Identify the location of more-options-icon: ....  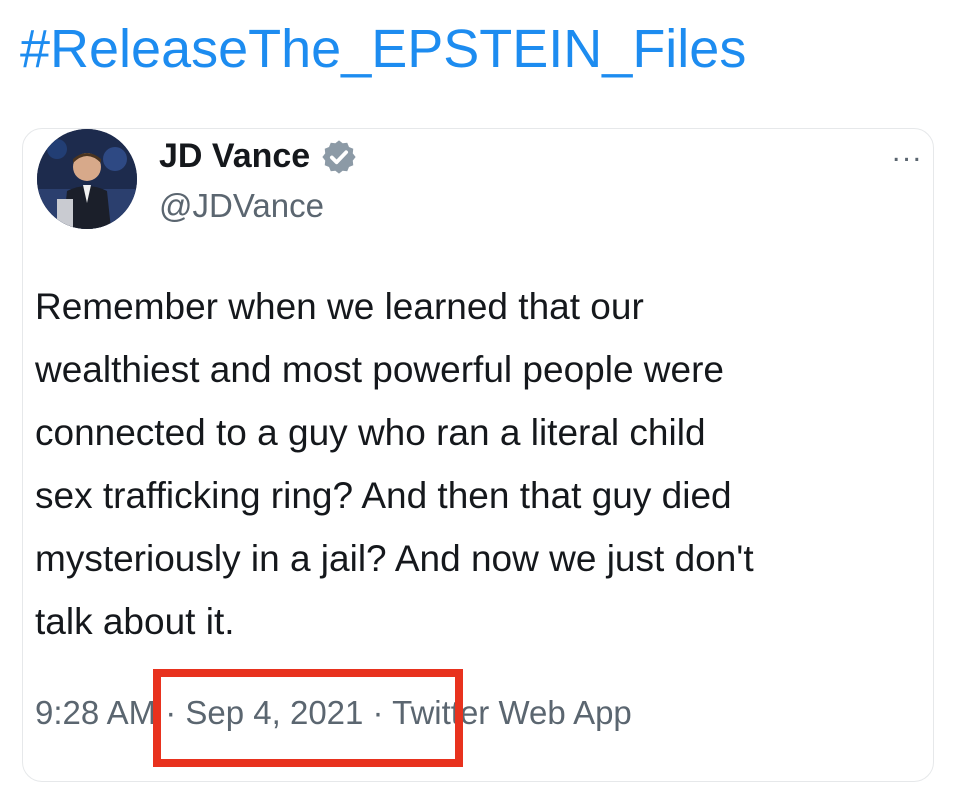
(907, 152).